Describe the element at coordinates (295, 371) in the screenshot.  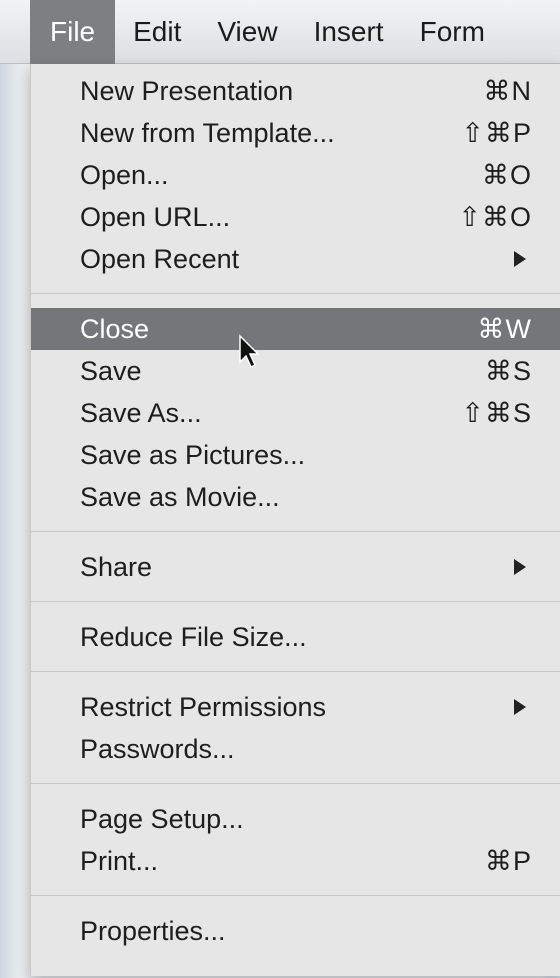
I see `menu-item-save: Save ⌘S` at that location.